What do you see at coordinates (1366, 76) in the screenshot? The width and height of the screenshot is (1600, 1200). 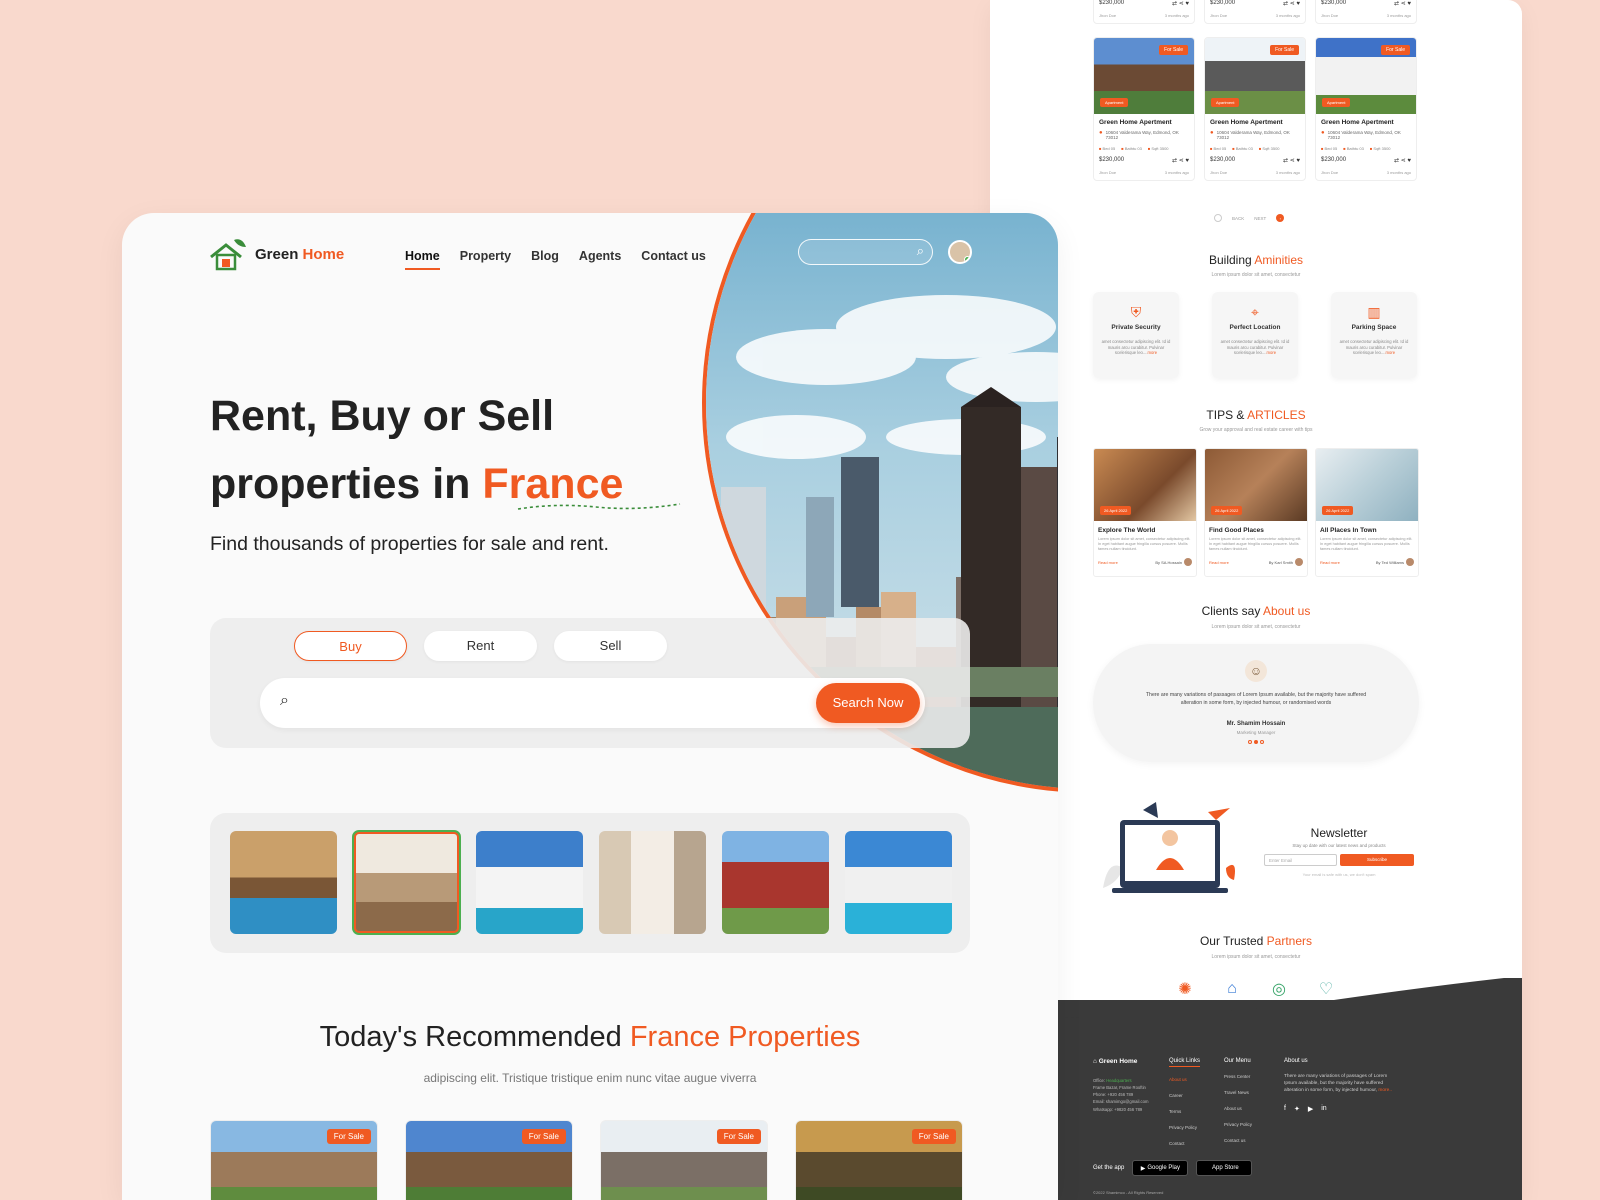 I see `listing-image: For Sale Apartment` at bounding box center [1366, 76].